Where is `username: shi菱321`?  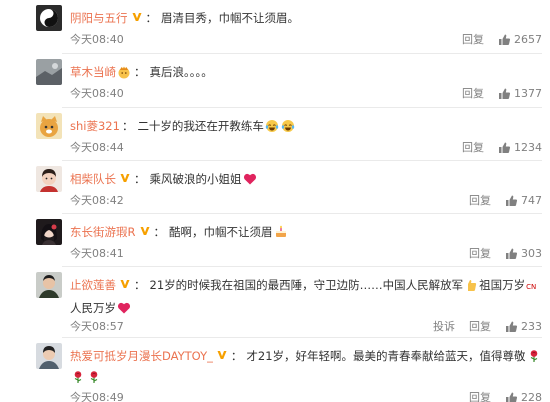
username: shi菱321 is located at coordinates (95, 126).